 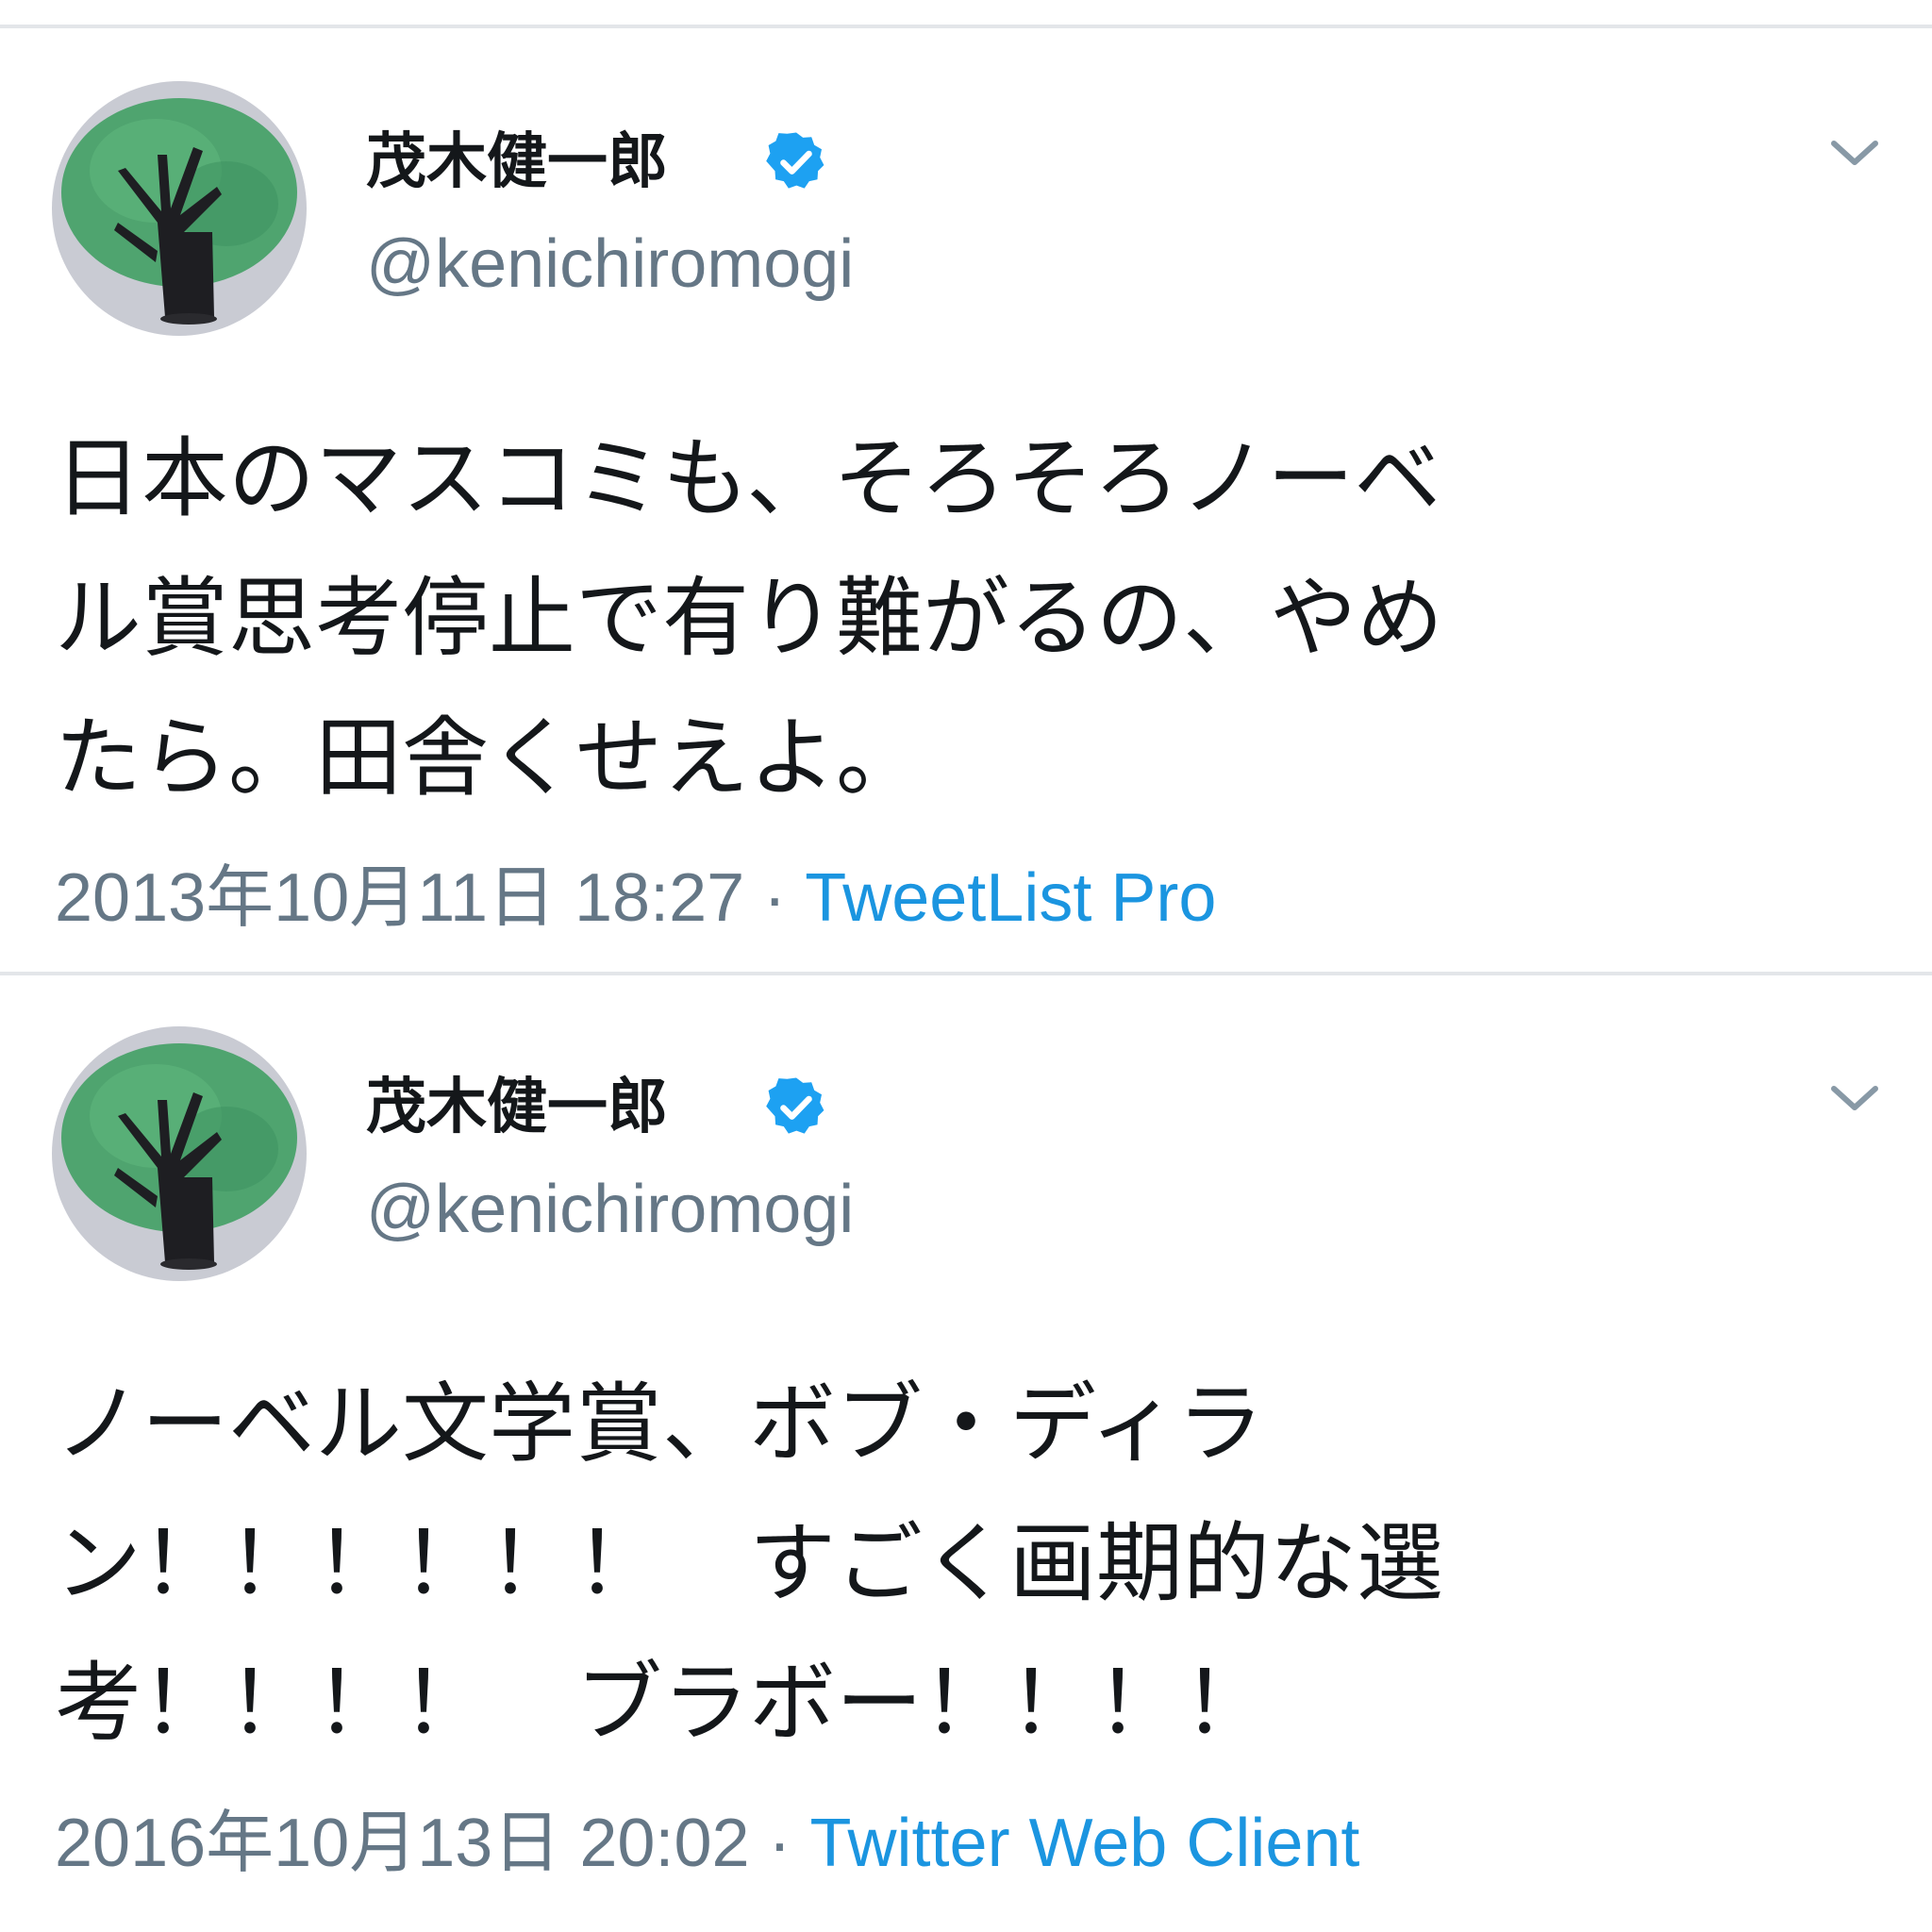 What do you see at coordinates (663, 1704) in the screenshot?
I see `tweet-text-line: 考！！！！ ブラボー！！！！` at bounding box center [663, 1704].